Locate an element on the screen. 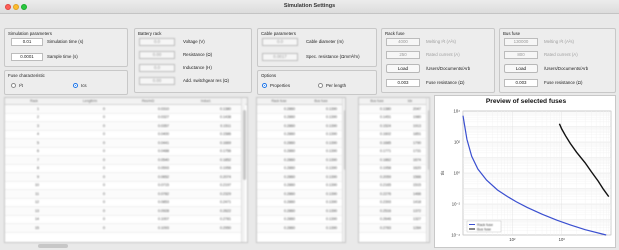 The width and height of the screenshot is (619, 250). table-cell: 0.1756 is located at coordinates (225, 151).